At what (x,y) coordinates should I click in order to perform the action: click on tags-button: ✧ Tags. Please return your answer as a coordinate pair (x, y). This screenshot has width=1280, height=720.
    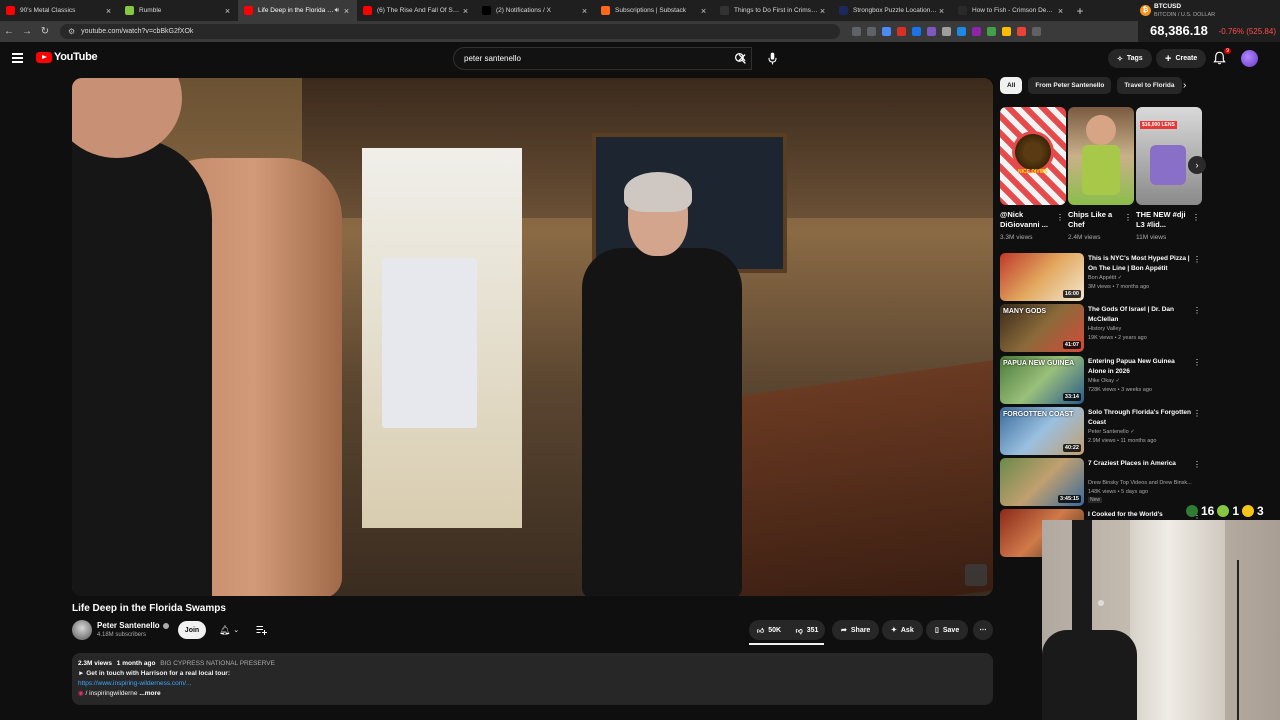
    Looking at the image, I should click on (1130, 58).